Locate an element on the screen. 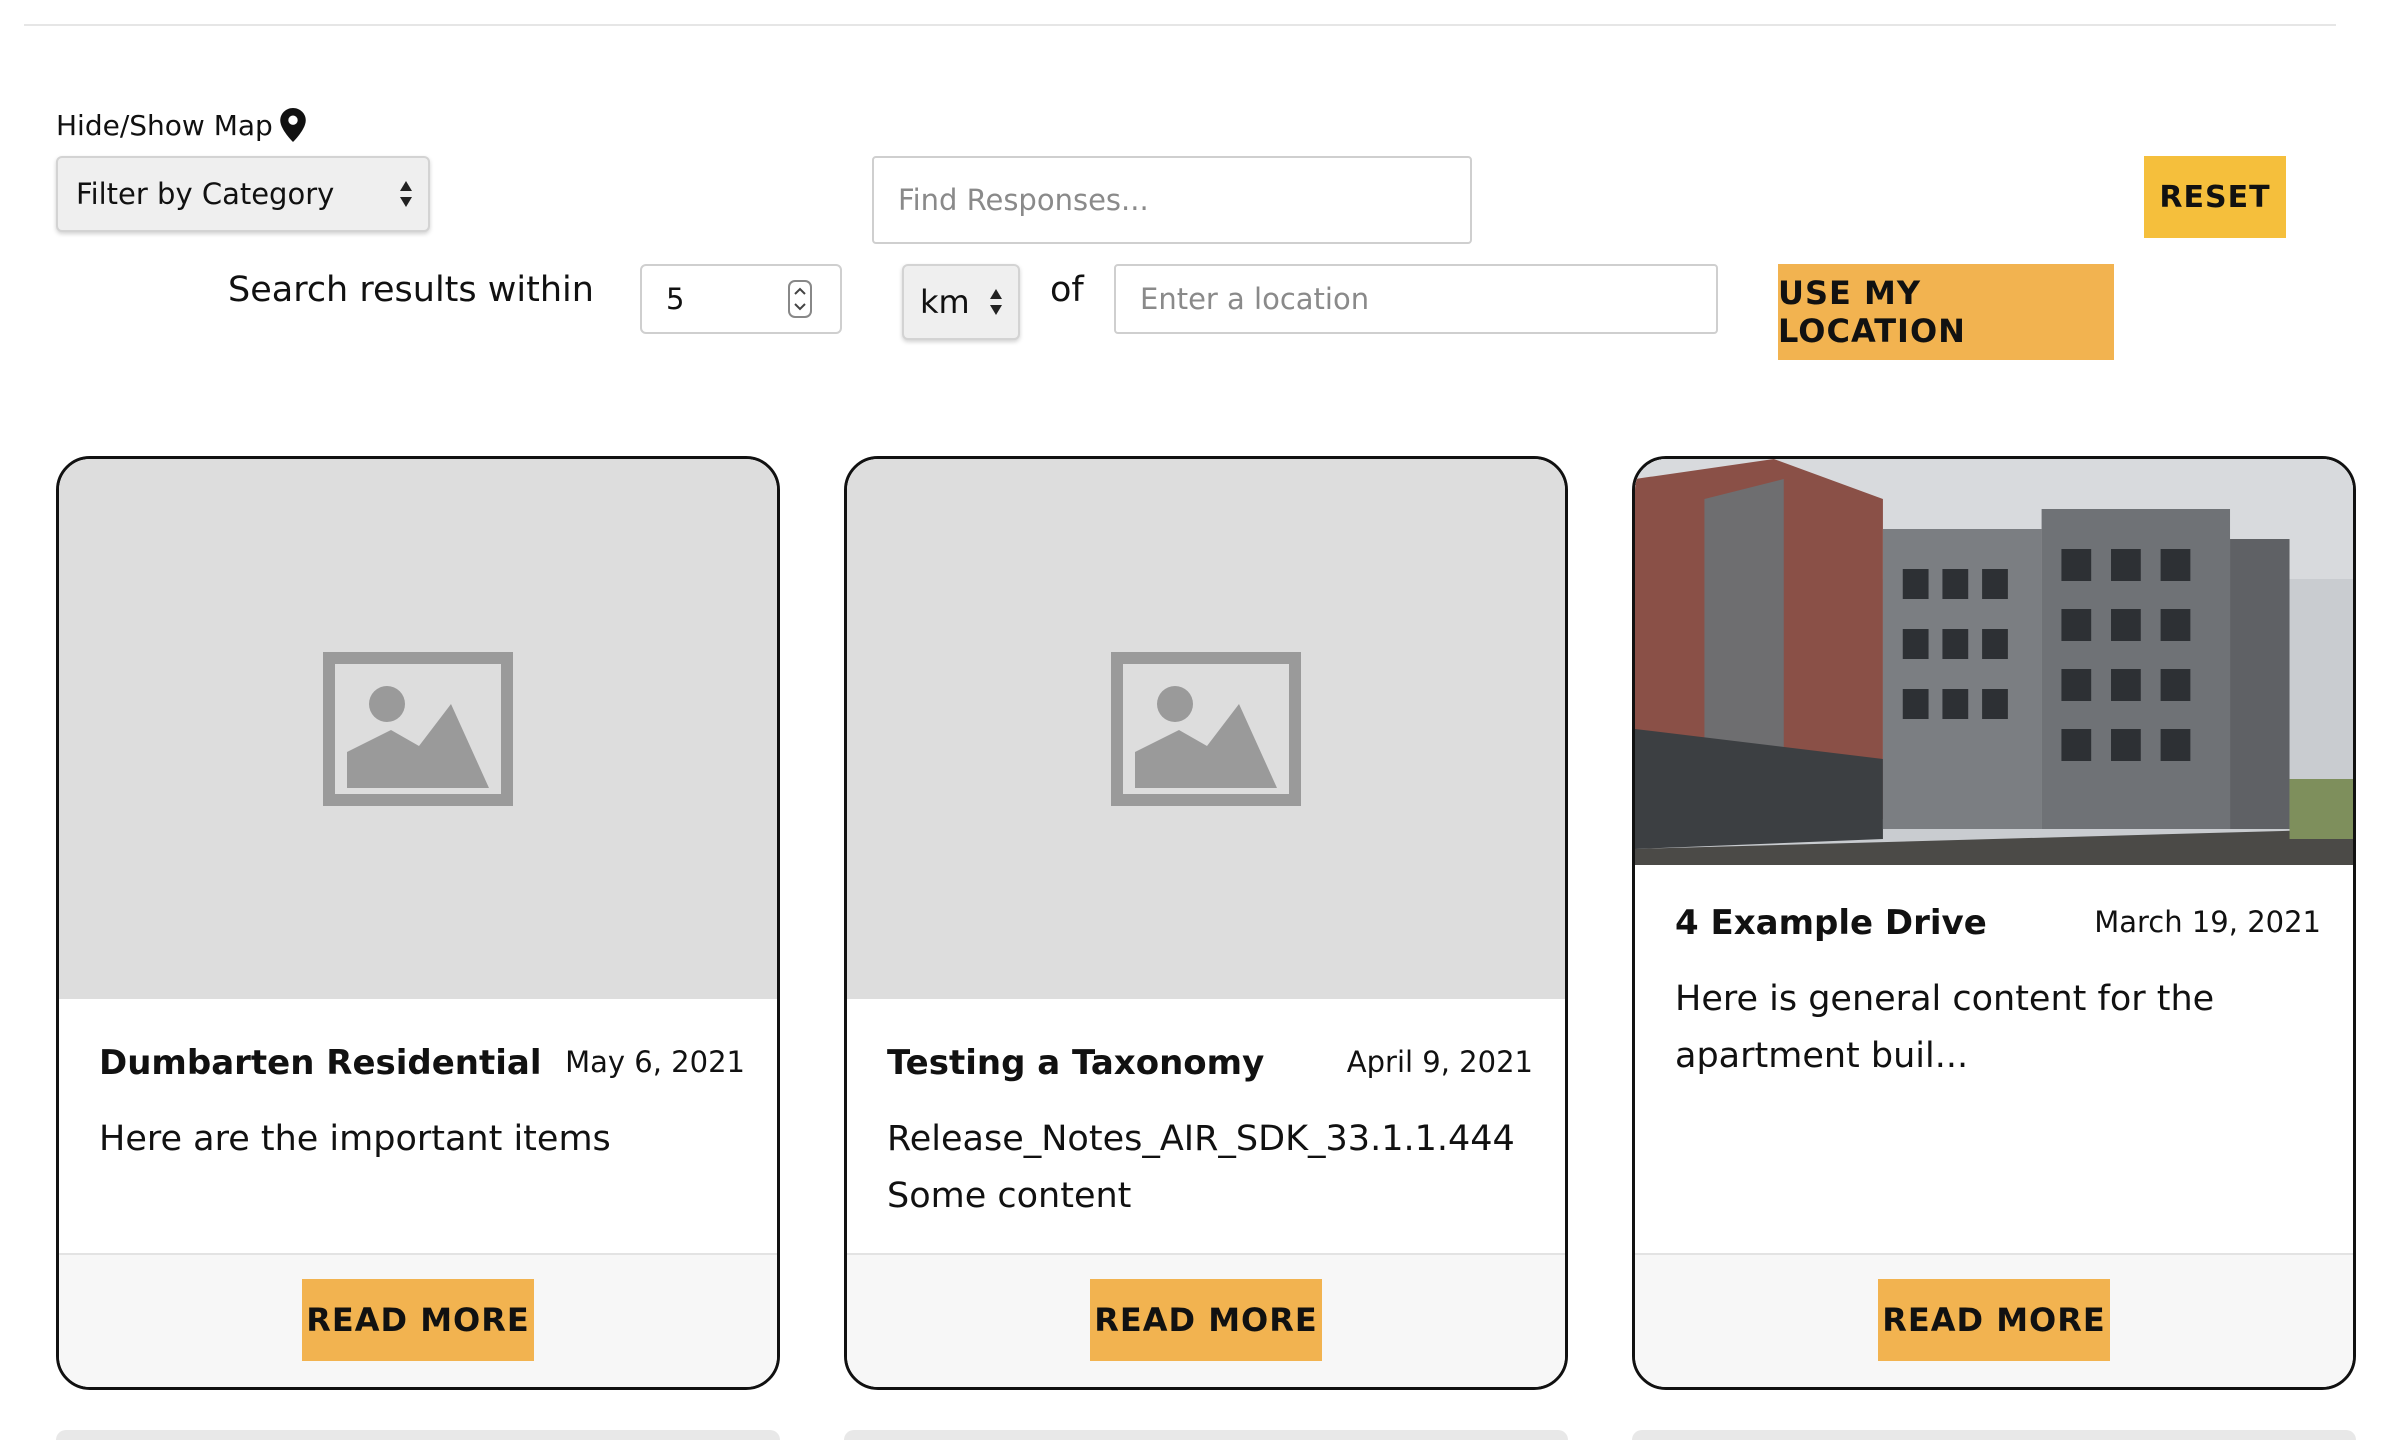  map-toggle: Hide/Show Map is located at coordinates (181, 125).